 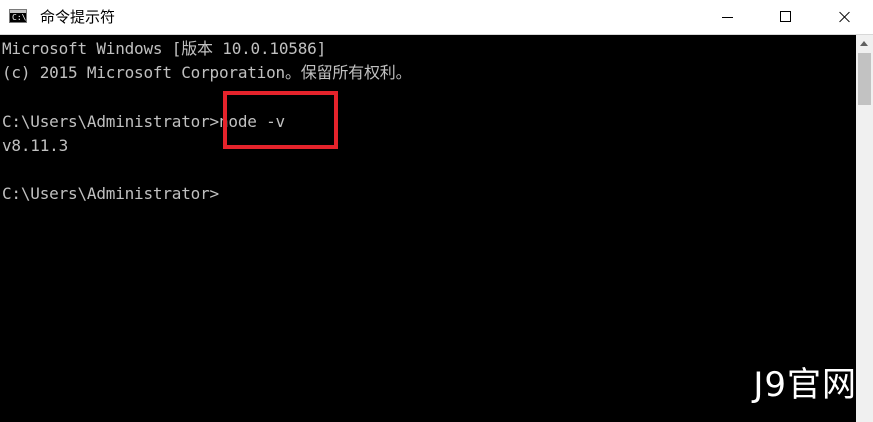 What do you see at coordinates (78, 17) in the screenshot?
I see `window-title: 命令提示符` at bounding box center [78, 17].